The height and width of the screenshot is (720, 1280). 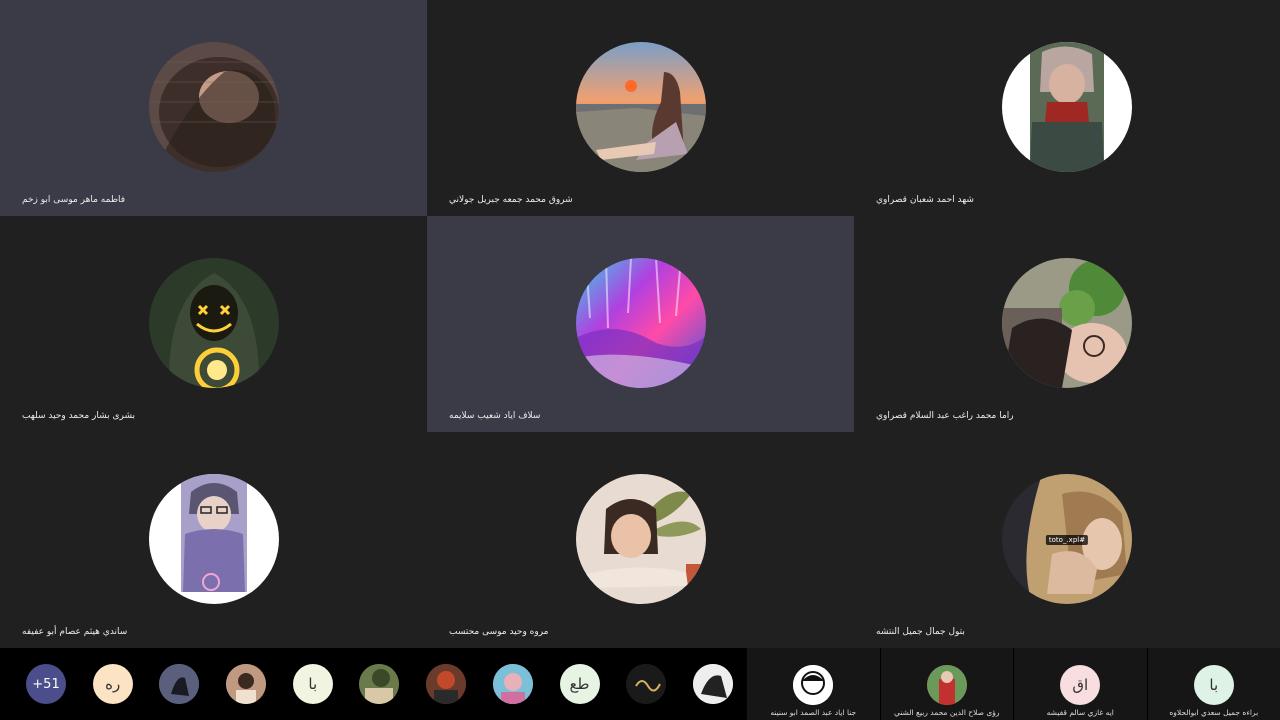 I want to click on participant-name: شهد احمد شعبان قصراوي, so click(x=925, y=200).